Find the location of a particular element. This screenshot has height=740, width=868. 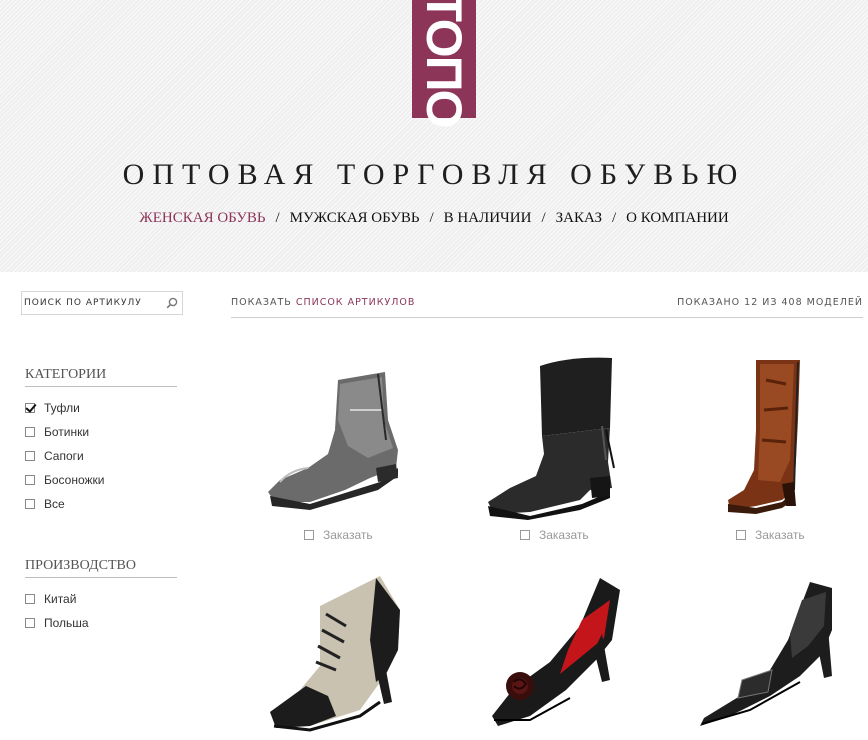

product-image-pump-with-rose is located at coordinates (560, 655).